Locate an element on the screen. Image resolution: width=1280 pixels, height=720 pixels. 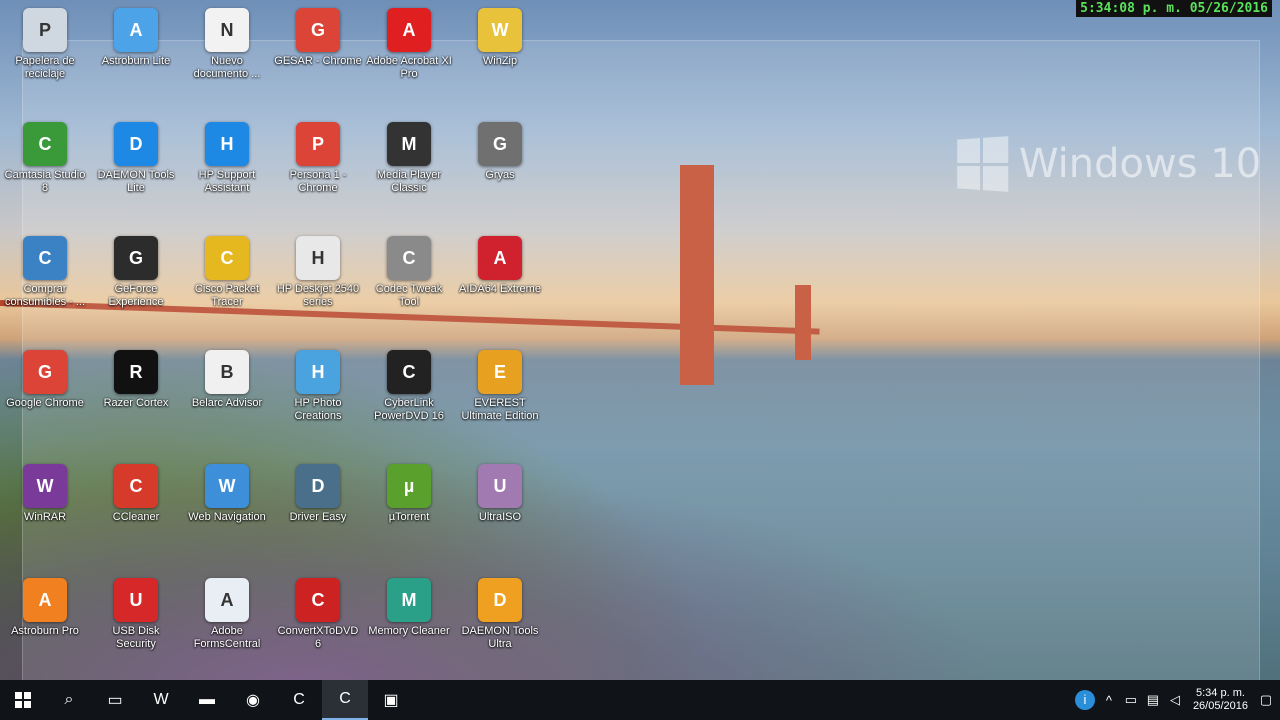
show-hidden-icons-chevron-icon: ^ is located at coordinates (1109, 700).